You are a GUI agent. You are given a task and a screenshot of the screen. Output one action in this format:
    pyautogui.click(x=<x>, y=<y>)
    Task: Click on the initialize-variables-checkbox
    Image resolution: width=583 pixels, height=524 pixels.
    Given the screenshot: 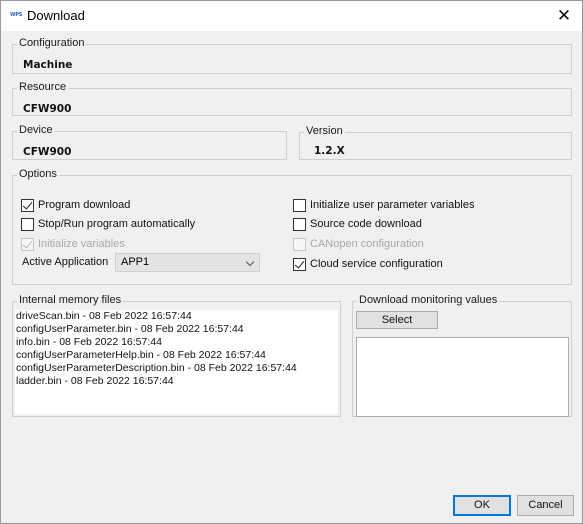 What is the action you would take?
    pyautogui.click(x=27, y=244)
    